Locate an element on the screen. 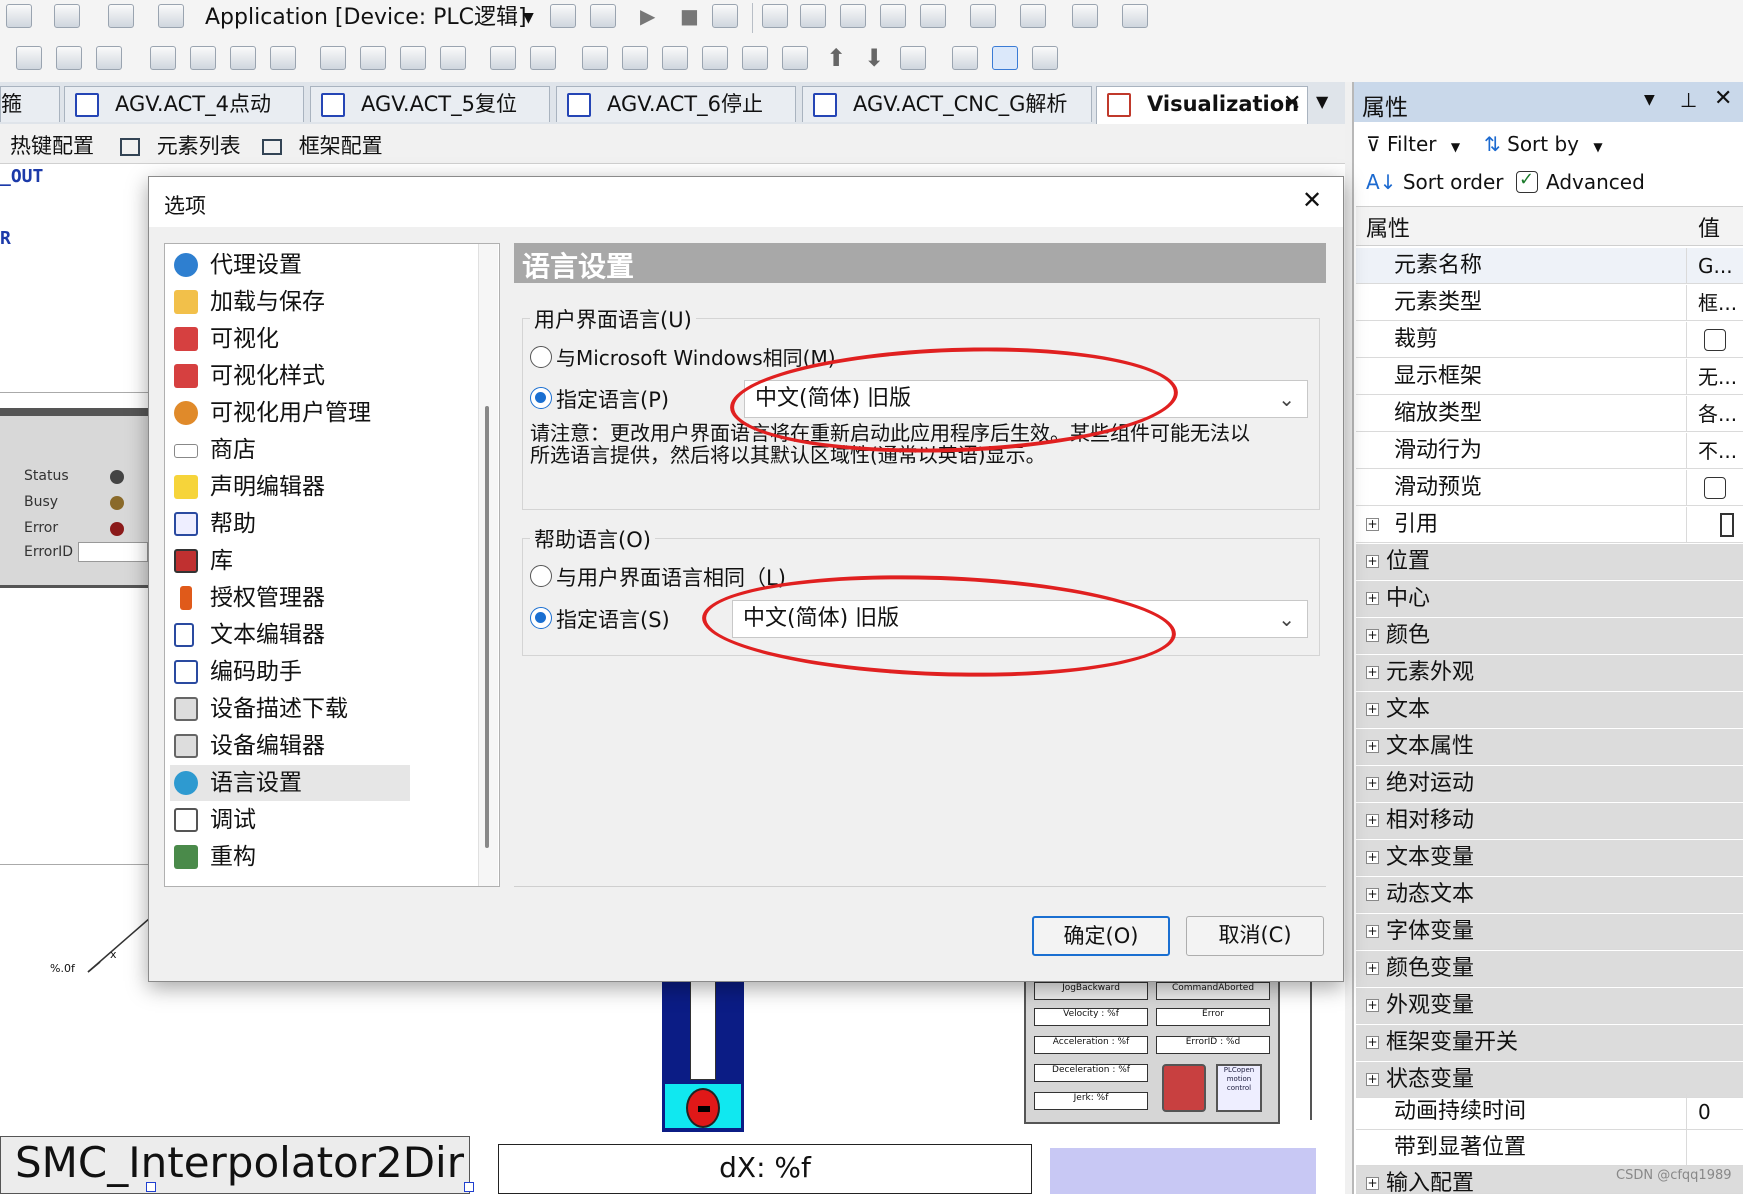  close-panel-icon: ✕ is located at coordinates (1723, 98).